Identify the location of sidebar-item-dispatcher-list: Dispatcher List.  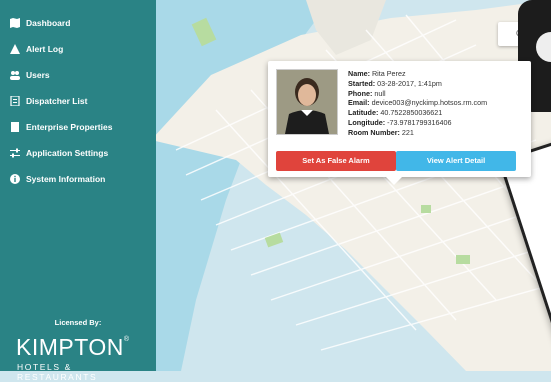
(78, 101).